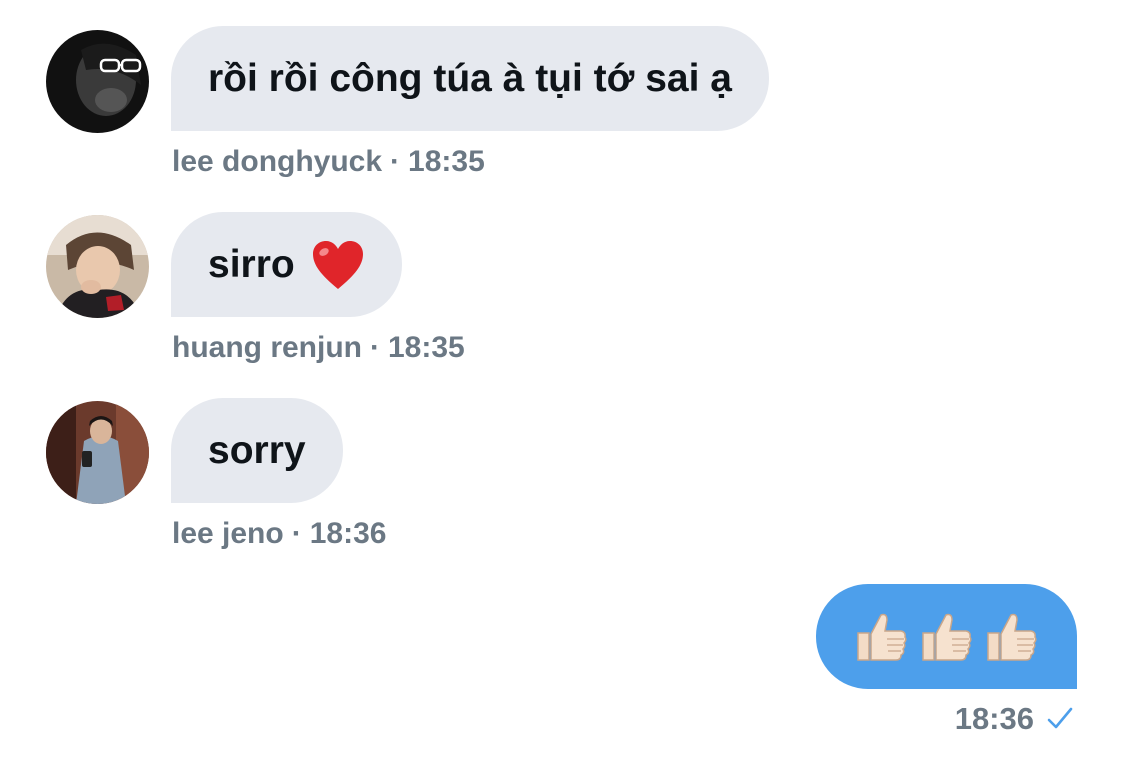 Image resolution: width=1125 pixels, height=772 pixels. I want to click on checkmark-icon, so click(1060, 718).